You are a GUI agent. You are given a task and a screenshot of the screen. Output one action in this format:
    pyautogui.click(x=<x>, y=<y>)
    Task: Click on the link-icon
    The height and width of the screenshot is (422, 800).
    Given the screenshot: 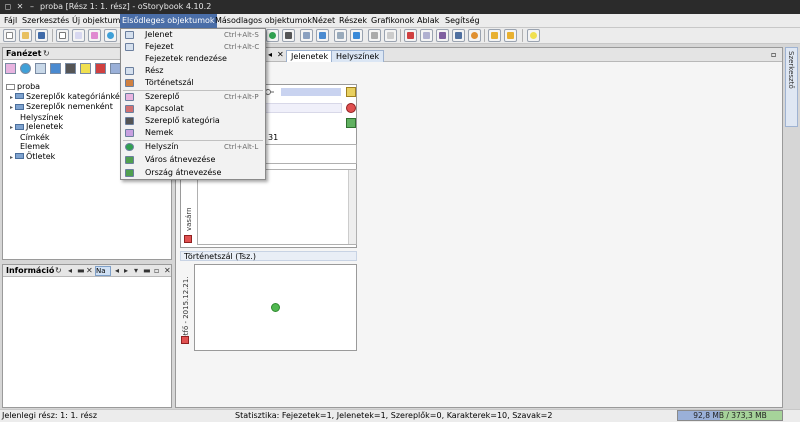 What is the action you would take?
    pyautogui.click(x=306, y=35)
    